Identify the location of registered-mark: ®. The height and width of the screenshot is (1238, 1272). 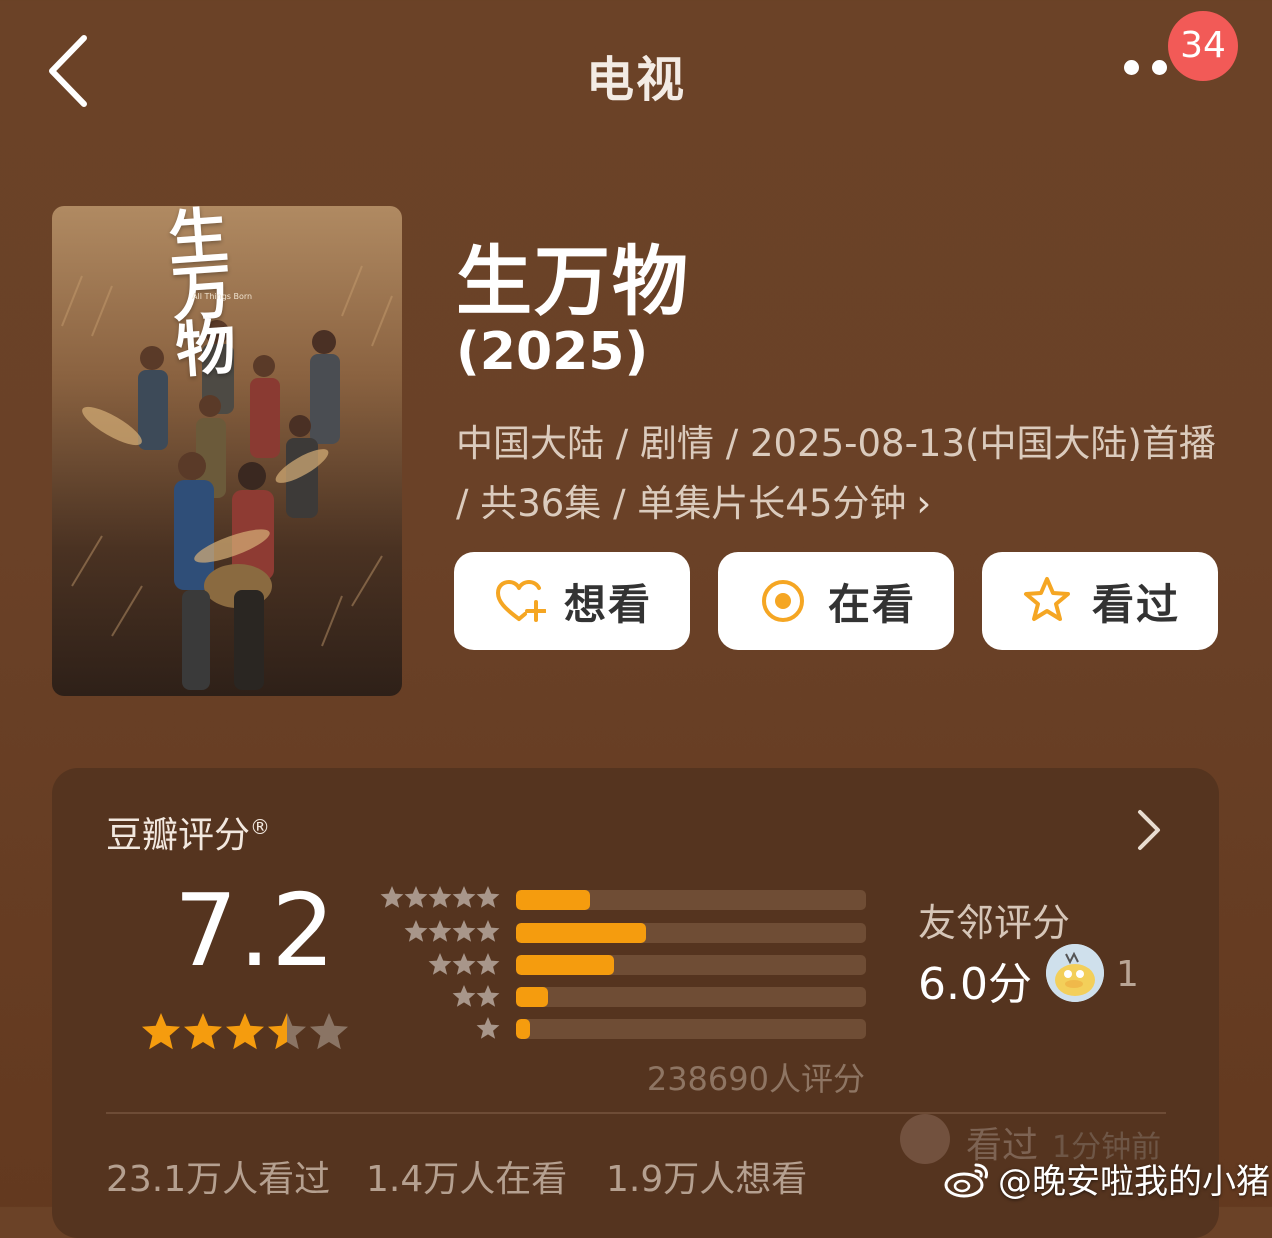
(260, 827).